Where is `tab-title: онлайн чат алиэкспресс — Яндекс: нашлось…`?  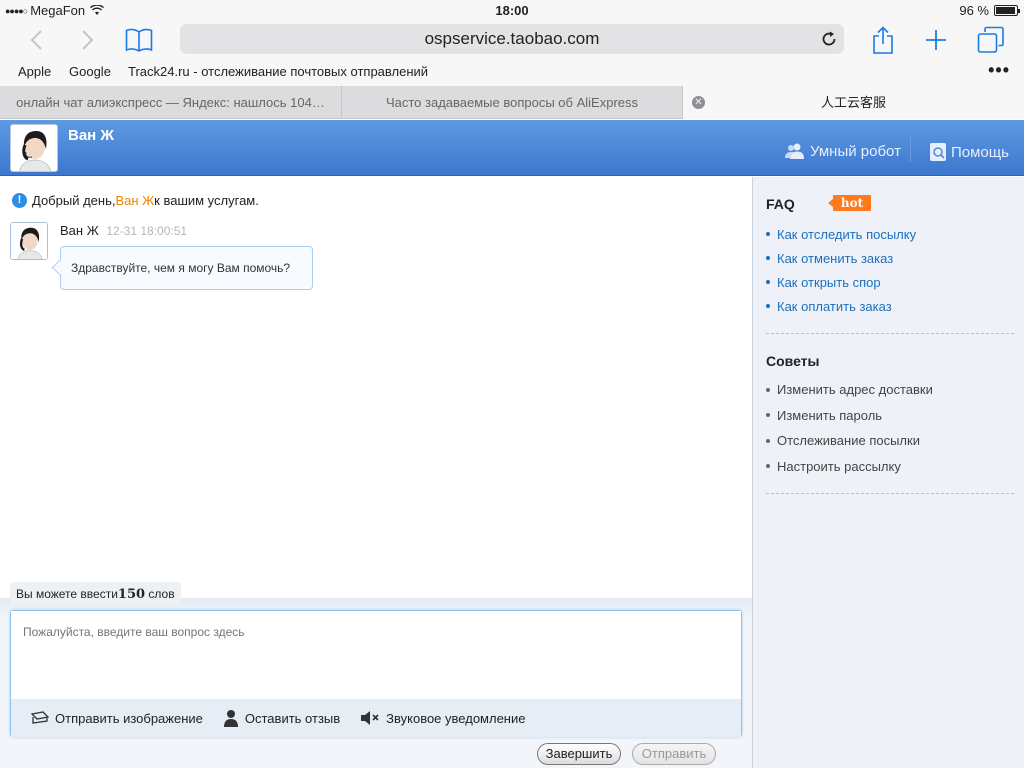 tab-title: онлайн чат алиэкспресс — Яндекс: нашлось… is located at coordinates (170, 102).